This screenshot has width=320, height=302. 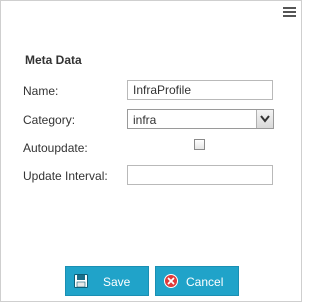 What do you see at coordinates (200, 90) in the screenshot?
I see `name-input` at bounding box center [200, 90].